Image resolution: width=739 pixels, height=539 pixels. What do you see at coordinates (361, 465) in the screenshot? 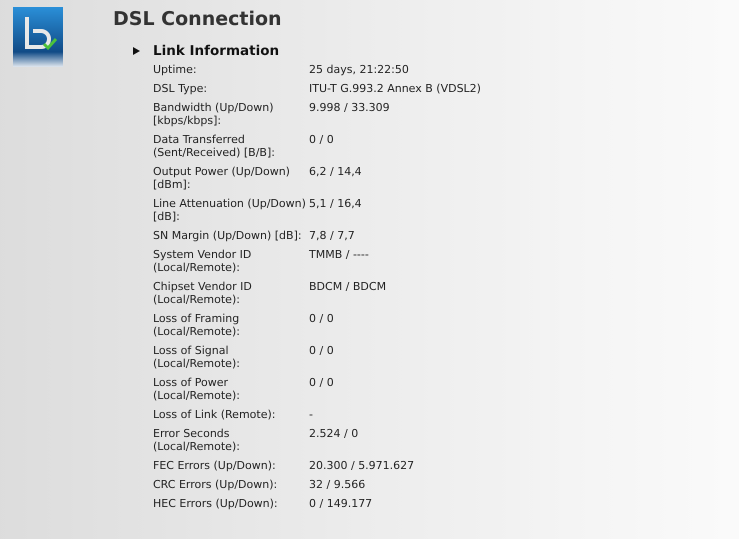
I see `field-value: 20.300 / 5.971.627` at bounding box center [361, 465].